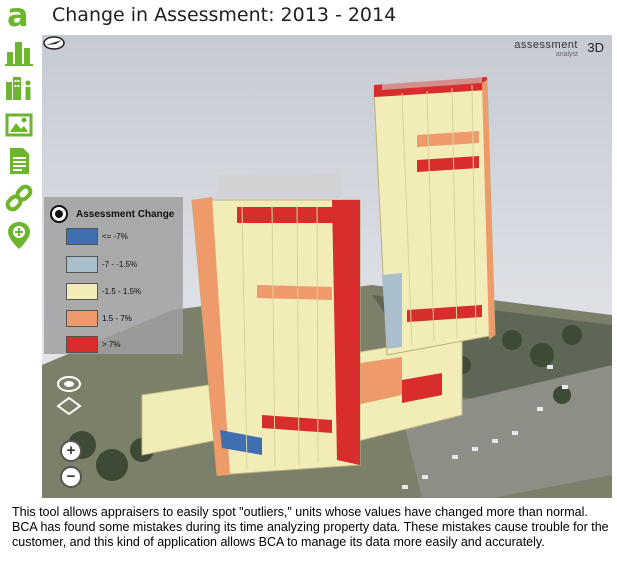  What do you see at coordinates (120, 264) in the screenshot?
I see `legend-label: -7 - -1.5%` at bounding box center [120, 264].